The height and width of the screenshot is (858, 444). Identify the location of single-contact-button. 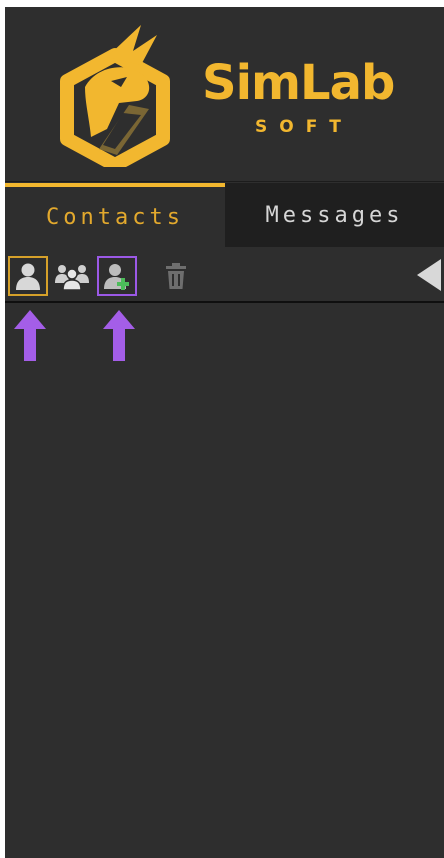
(28, 276).